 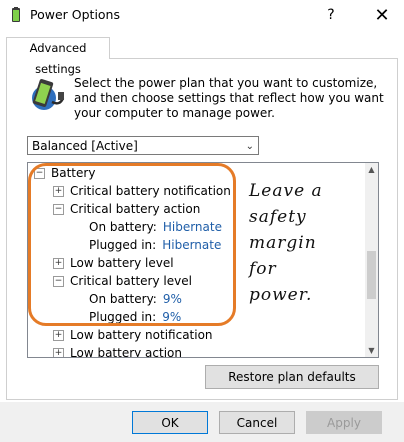 I want to click on tree-node-label: Battery, so click(x=73, y=173).